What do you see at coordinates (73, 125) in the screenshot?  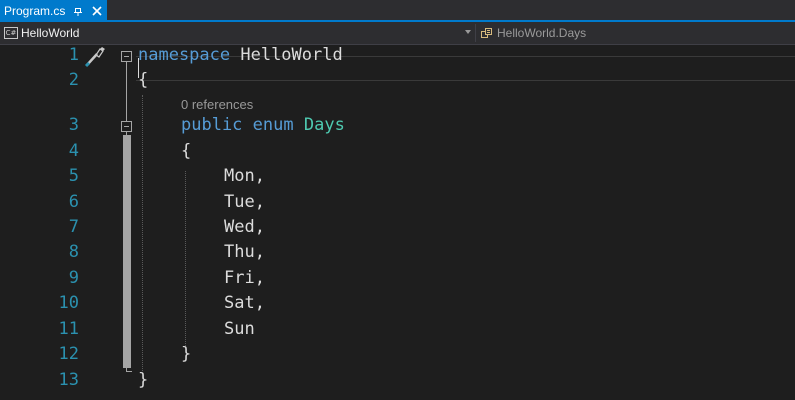 I see `line-number: 3` at bounding box center [73, 125].